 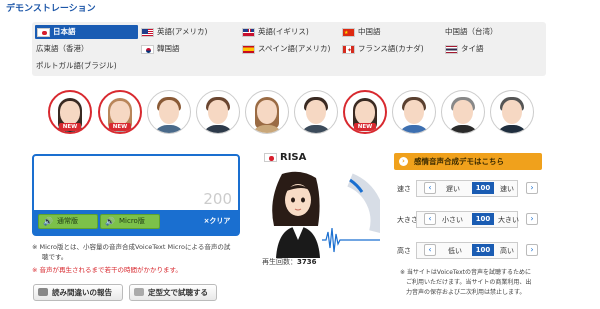 I want to click on page-title: デモンストレーション, so click(x=51, y=9).